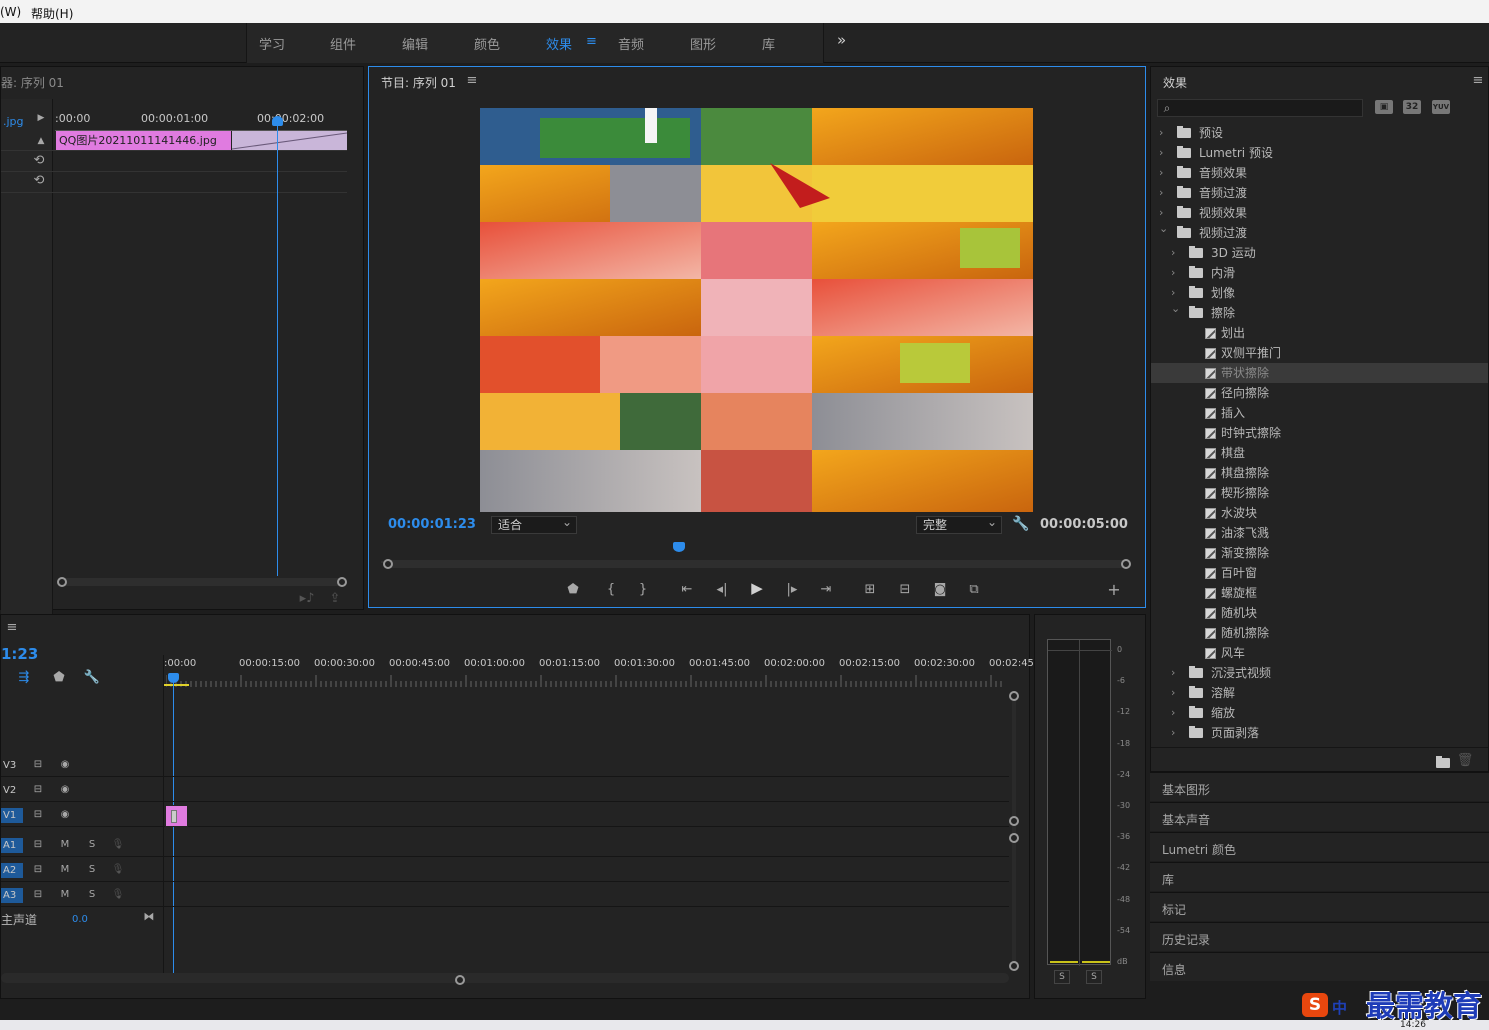  What do you see at coordinates (940, 589) in the screenshot?
I see `camera-icon: ◙` at bounding box center [940, 589].